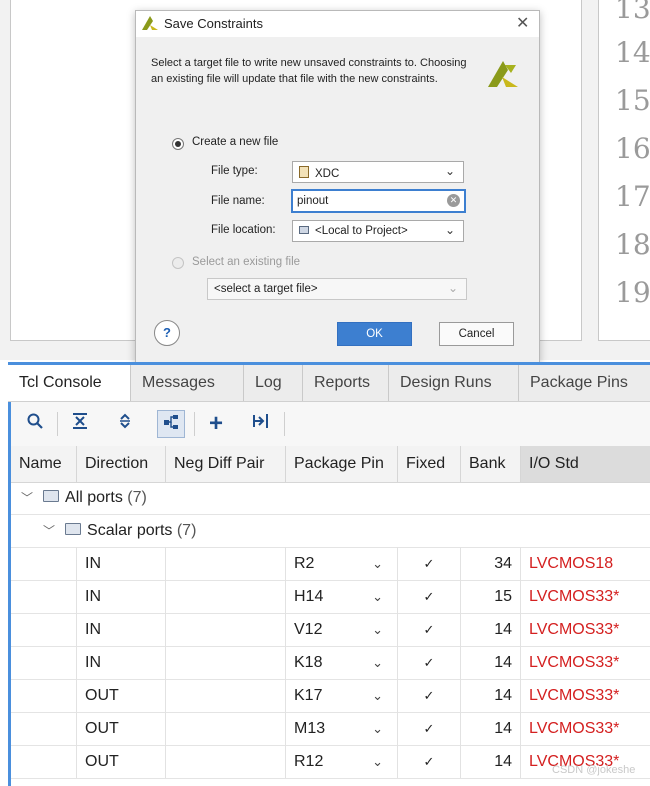 This screenshot has width=650, height=786. What do you see at coordinates (273, 383) in the screenshot?
I see `tab-log: Log` at bounding box center [273, 383].